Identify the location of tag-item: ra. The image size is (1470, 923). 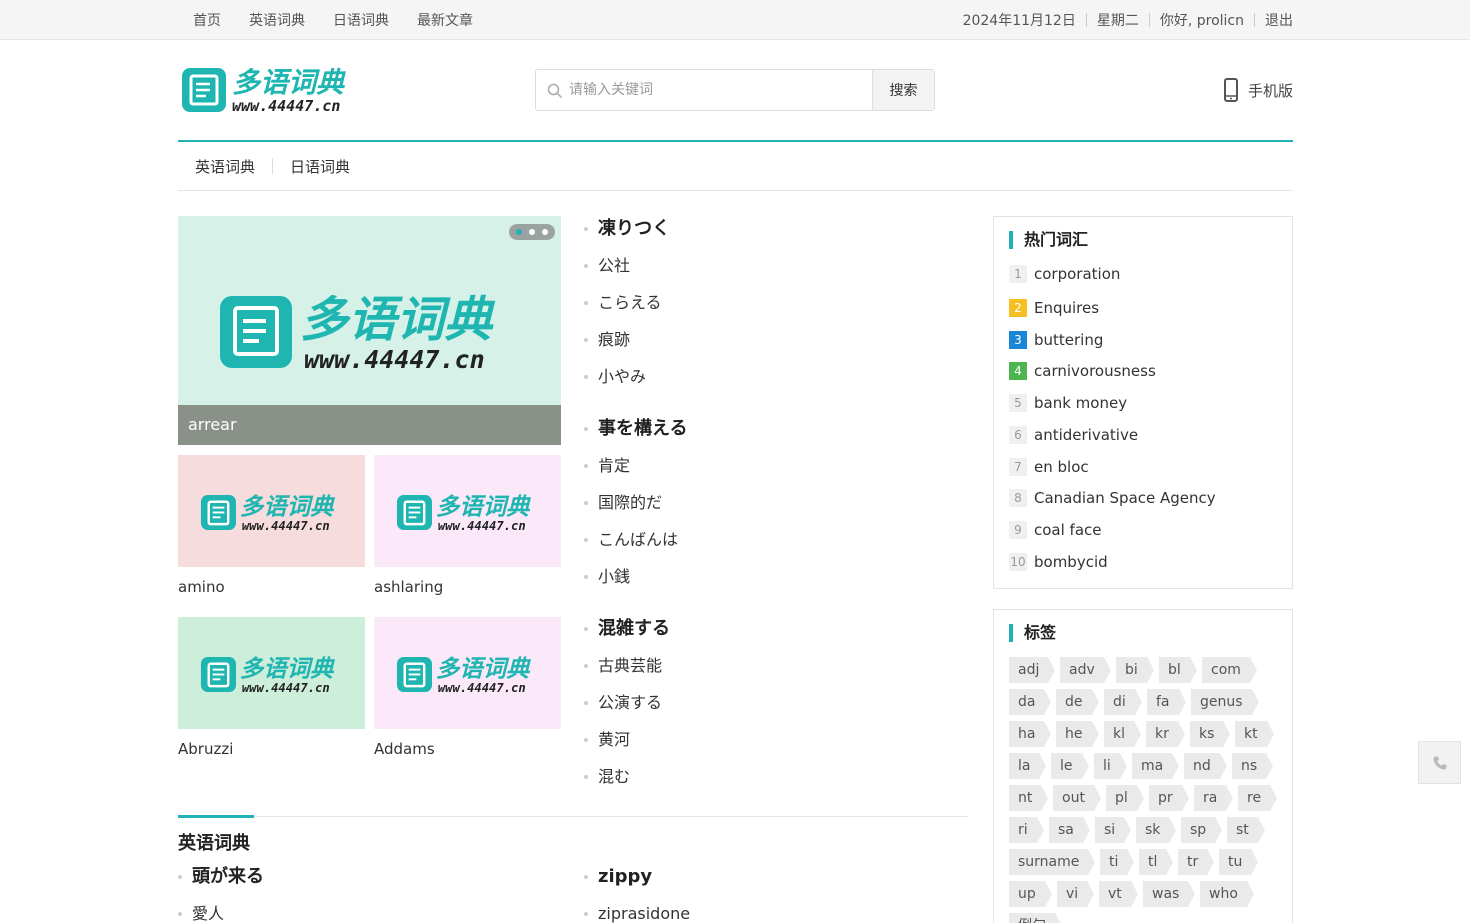
(1214, 798).